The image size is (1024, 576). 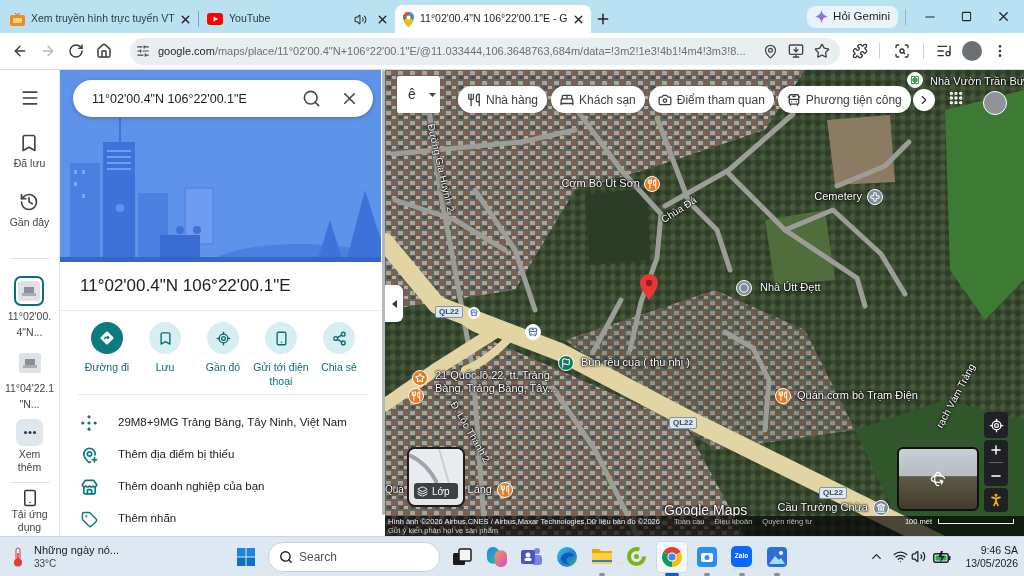 I want to click on home-icon, so click(x=104, y=51).